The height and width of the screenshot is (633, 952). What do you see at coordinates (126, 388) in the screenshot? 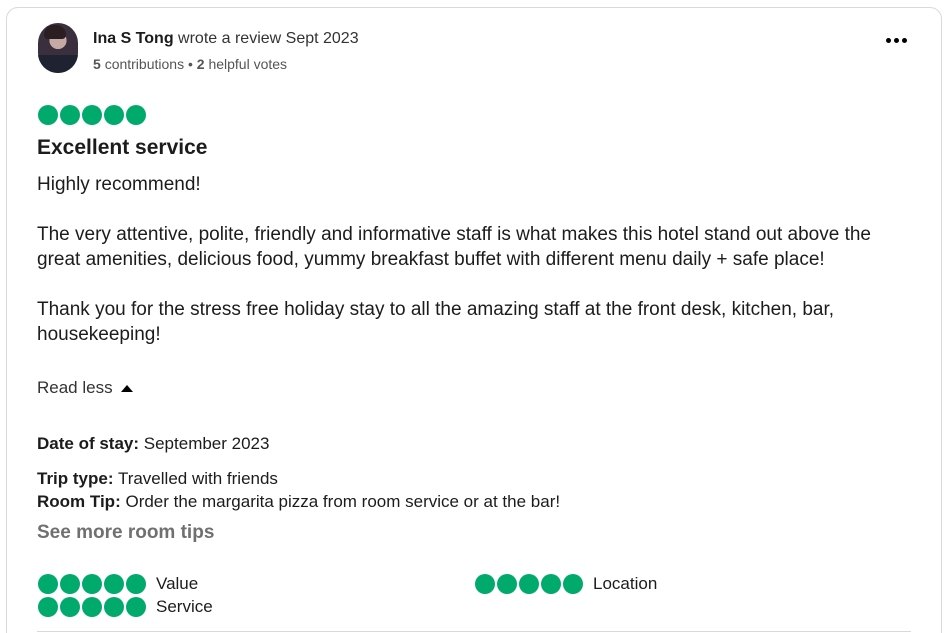
I see `caret-up-icon` at bounding box center [126, 388].